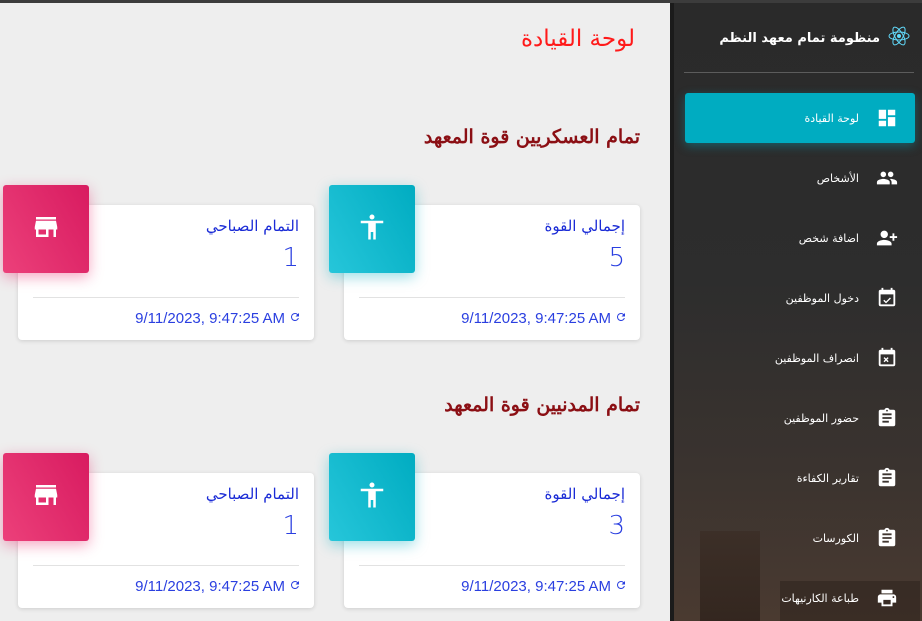 This screenshot has width=922, height=621. I want to click on sidebar-item-people: الأشخاص, so click(800, 178).